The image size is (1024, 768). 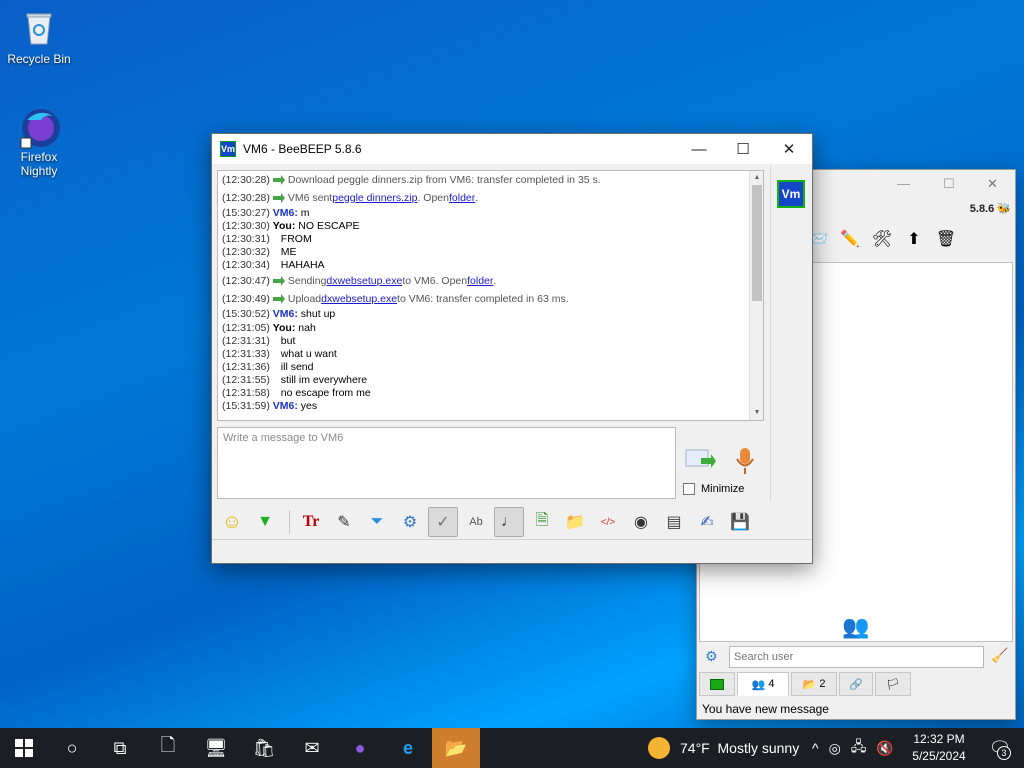 I want to click on message-timestamp: (12:30:31), so click(x=246, y=239).